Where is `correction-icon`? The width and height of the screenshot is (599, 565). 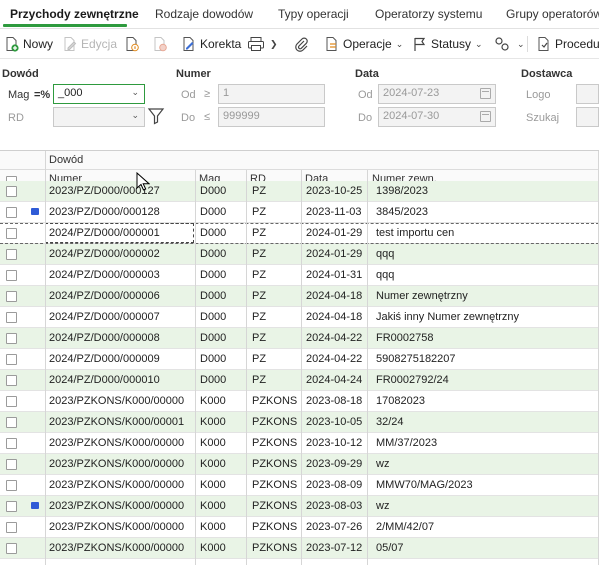
correction-icon is located at coordinates (189, 44).